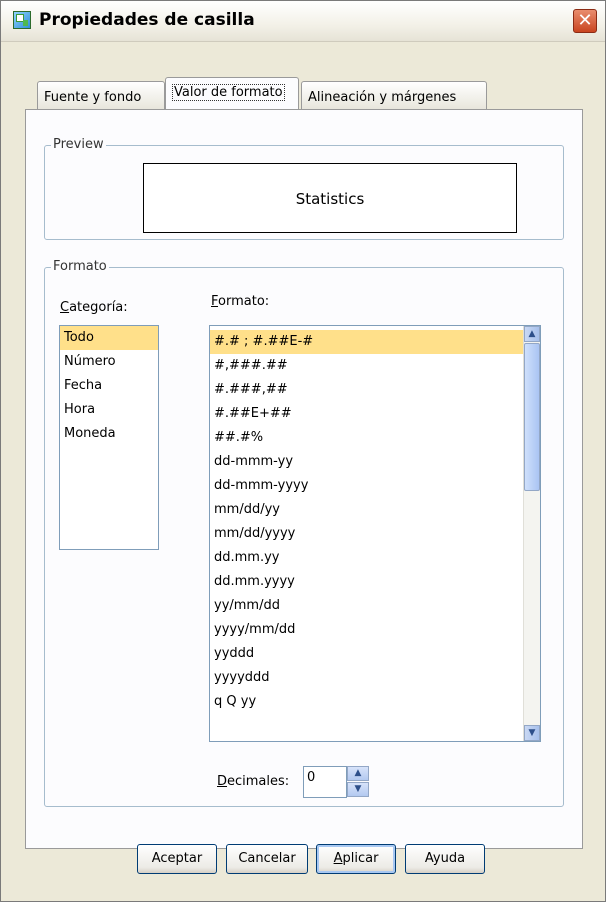  What do you see at coordinates (109, 434) in the screenshot?
I see `category-item-moneda: Moneda` at bounding box center [109, 434].